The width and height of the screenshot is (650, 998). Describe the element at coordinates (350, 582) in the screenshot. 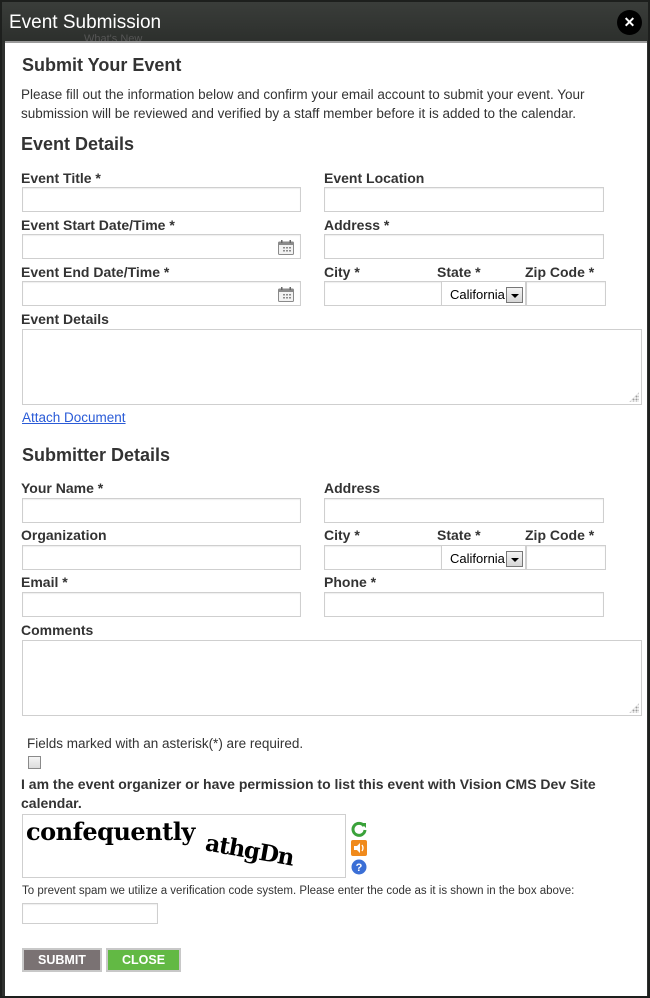

I see `phone-label: Phone *` at that location.